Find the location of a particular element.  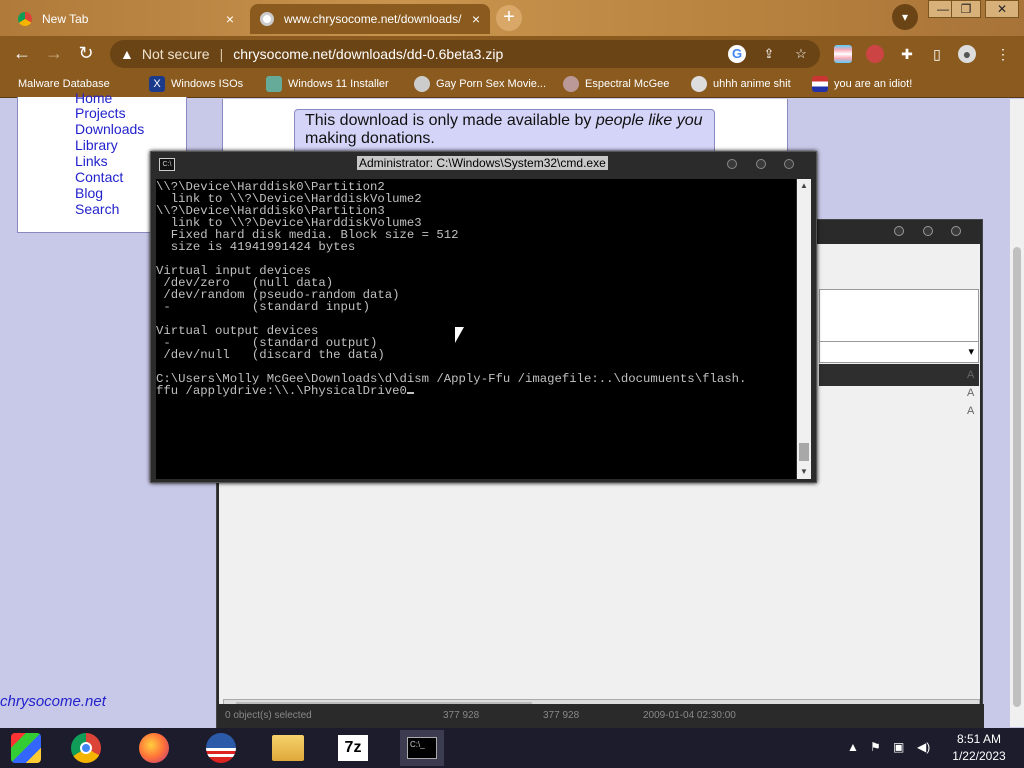

not-secure-label: Not secure is located at coordinates (176, 54).